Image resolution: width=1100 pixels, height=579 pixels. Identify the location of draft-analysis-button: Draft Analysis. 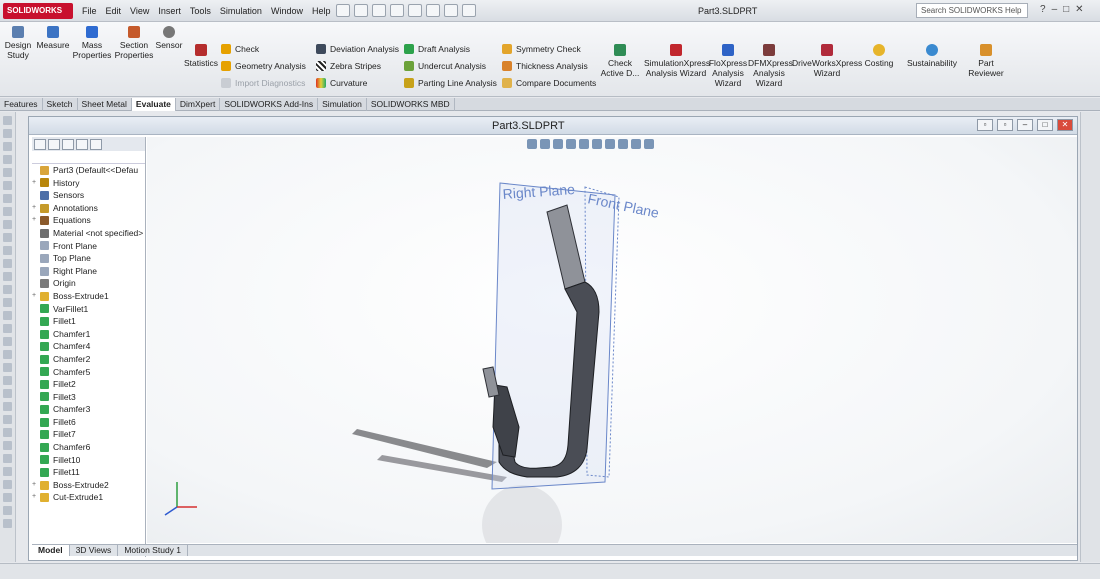
(437, 49).